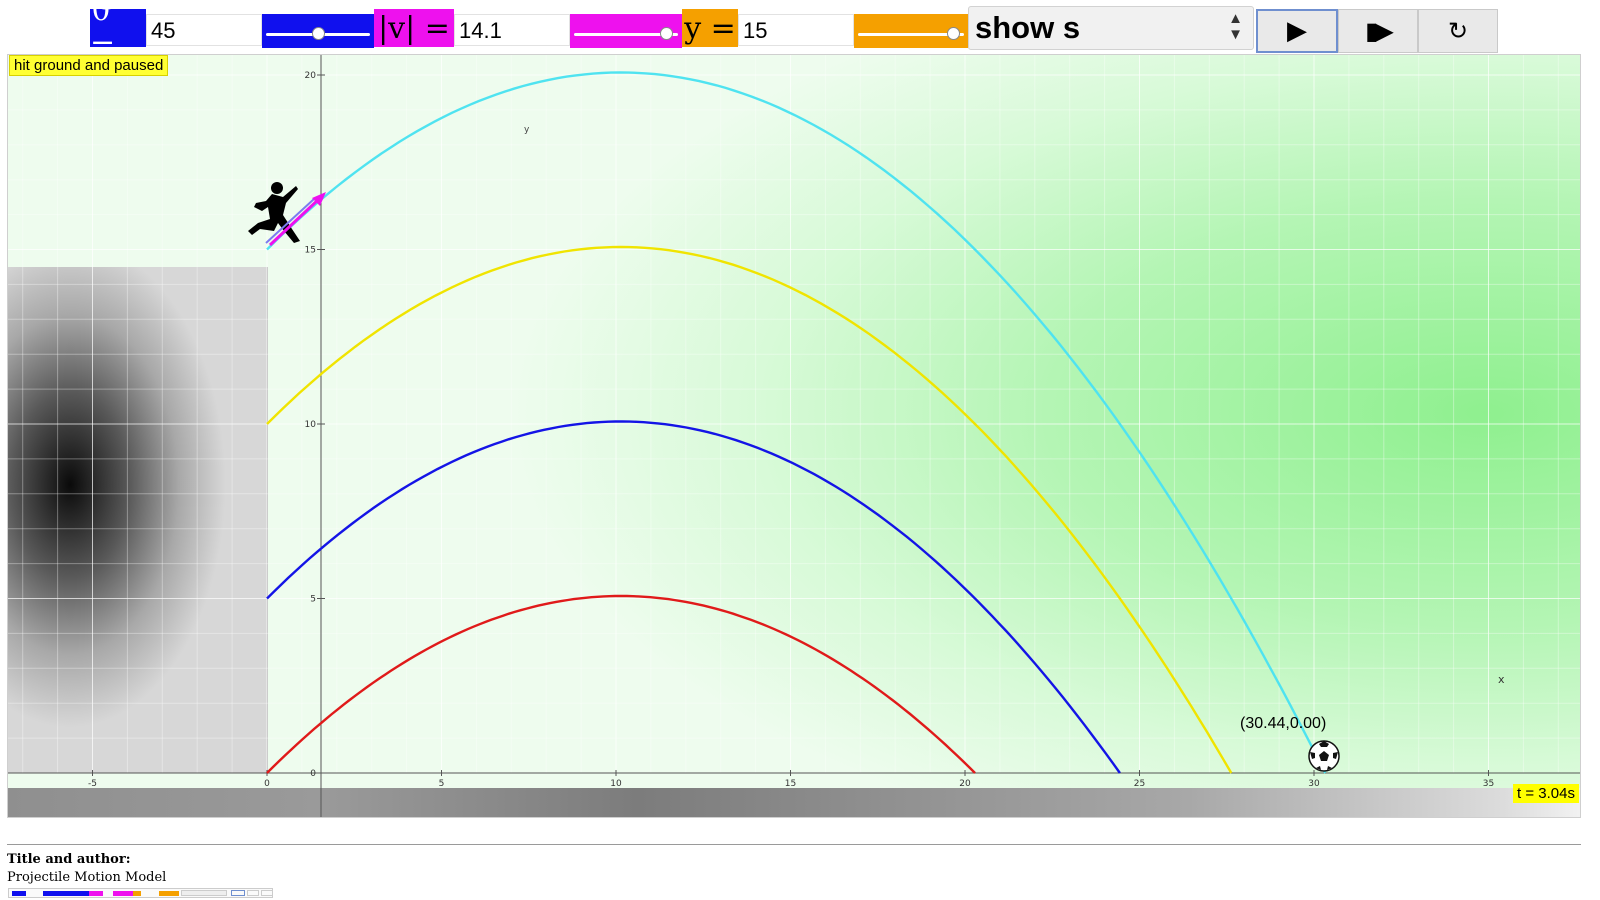 The height and width of the screenshot is (900, 1600). Describe the element at coordinates (204, 30) in the screenshot. I see `theta-input: 45` at that location.